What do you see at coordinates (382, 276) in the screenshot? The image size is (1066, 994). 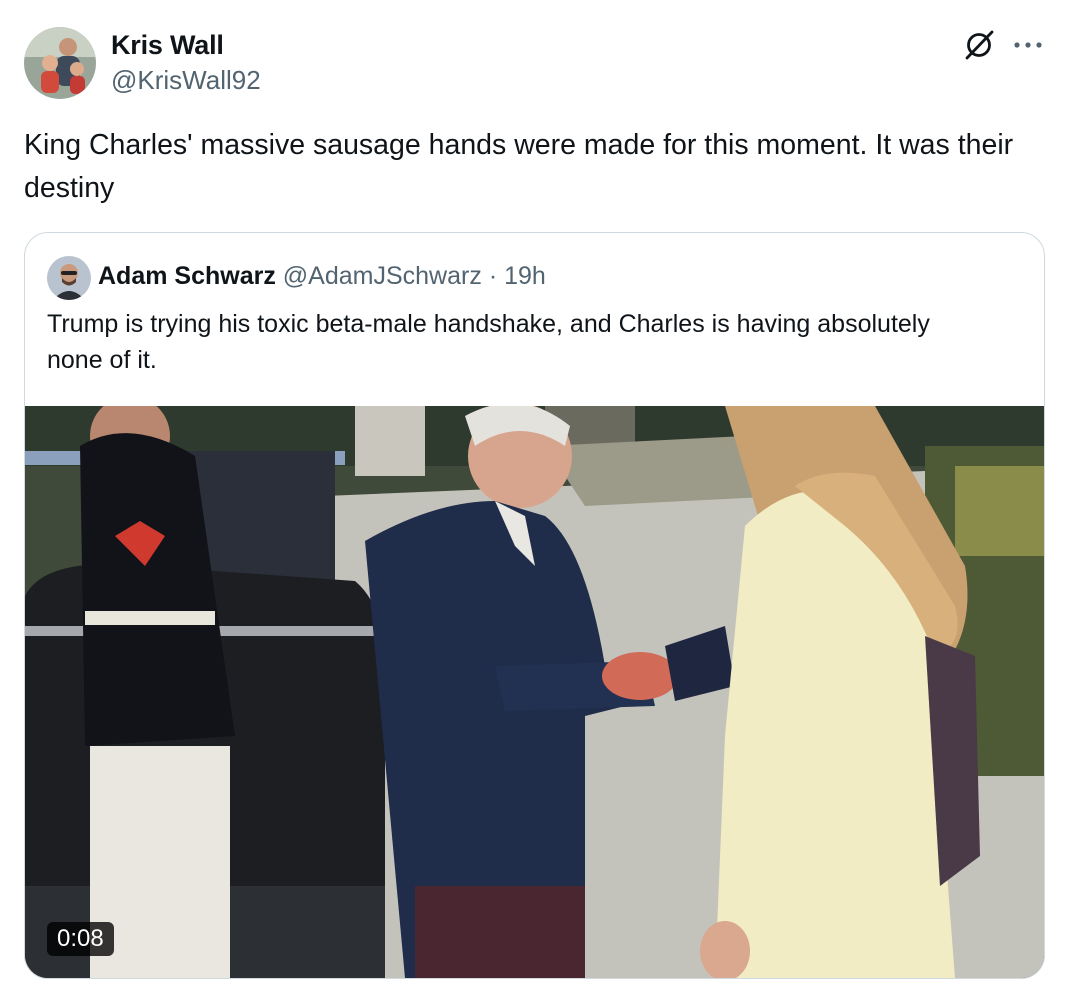 I see `quoted-author-handle: @AdamJSchwarz` at bounding box center [382, 276].